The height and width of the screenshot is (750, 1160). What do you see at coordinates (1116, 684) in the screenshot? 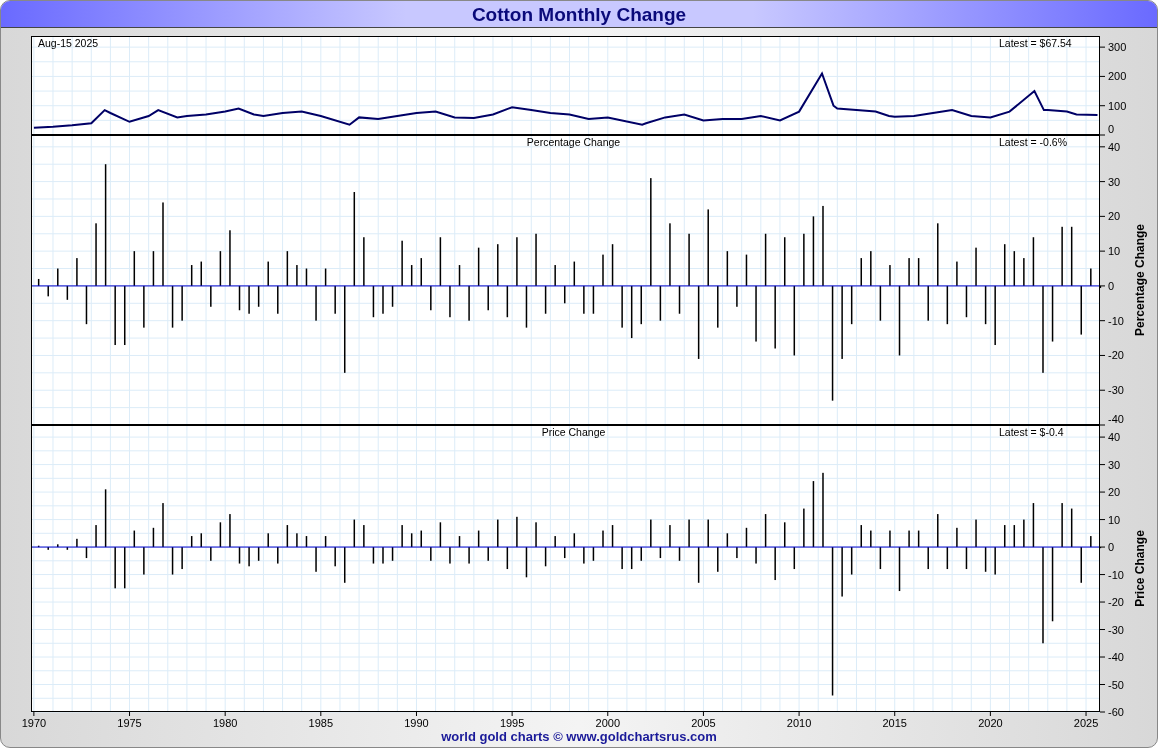
I see `axis-tick-label: -50` at bounding box center [1116, 684].